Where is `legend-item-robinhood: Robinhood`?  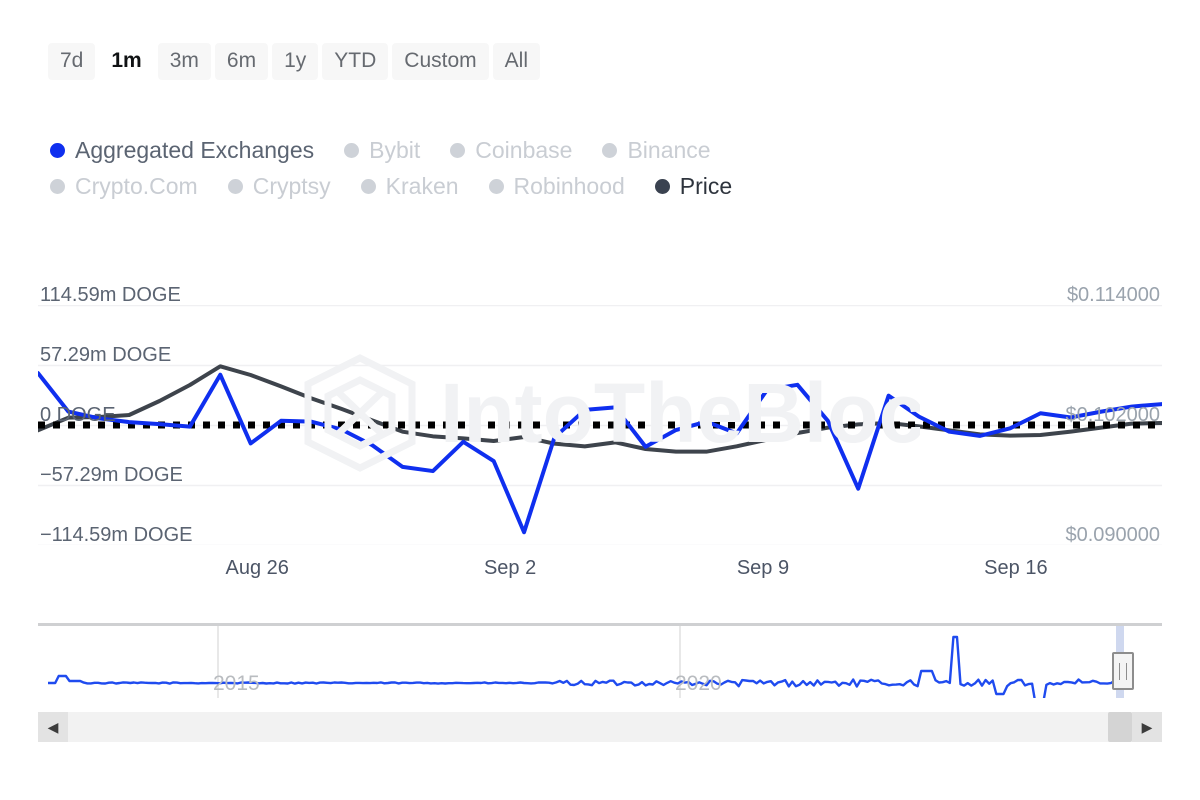
legend-item-robinhood: Robinhood is located at coordinates (556, 185).